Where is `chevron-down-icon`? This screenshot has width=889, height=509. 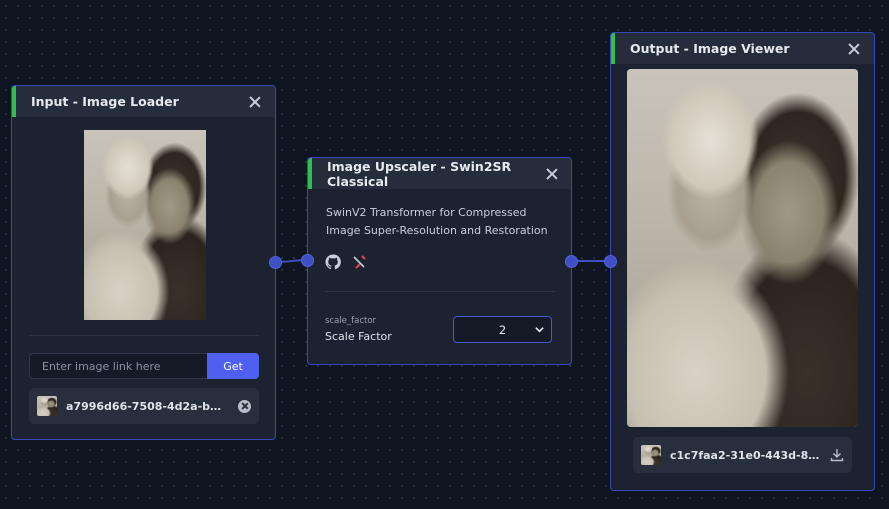
chevron-down-icon is located at coordinates (539, 330).